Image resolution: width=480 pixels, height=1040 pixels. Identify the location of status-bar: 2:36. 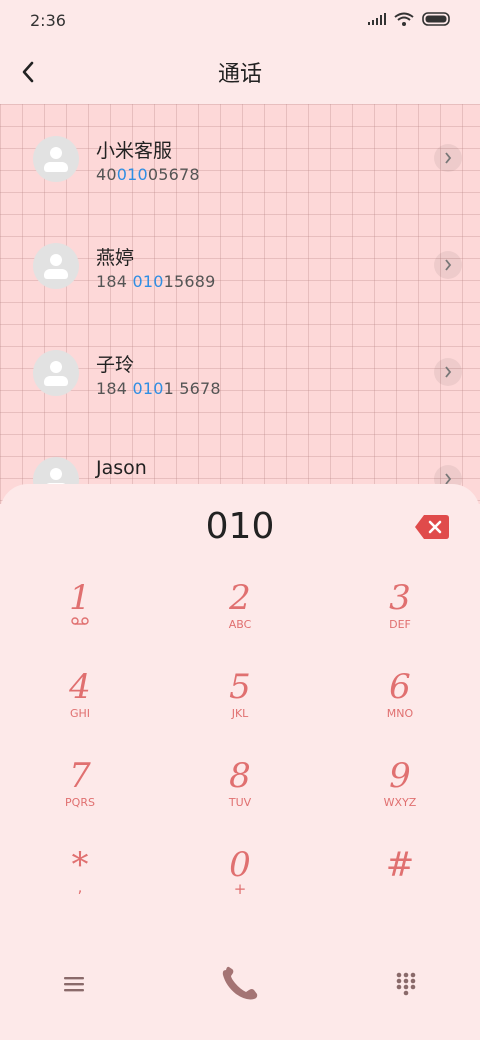
(240, 21).